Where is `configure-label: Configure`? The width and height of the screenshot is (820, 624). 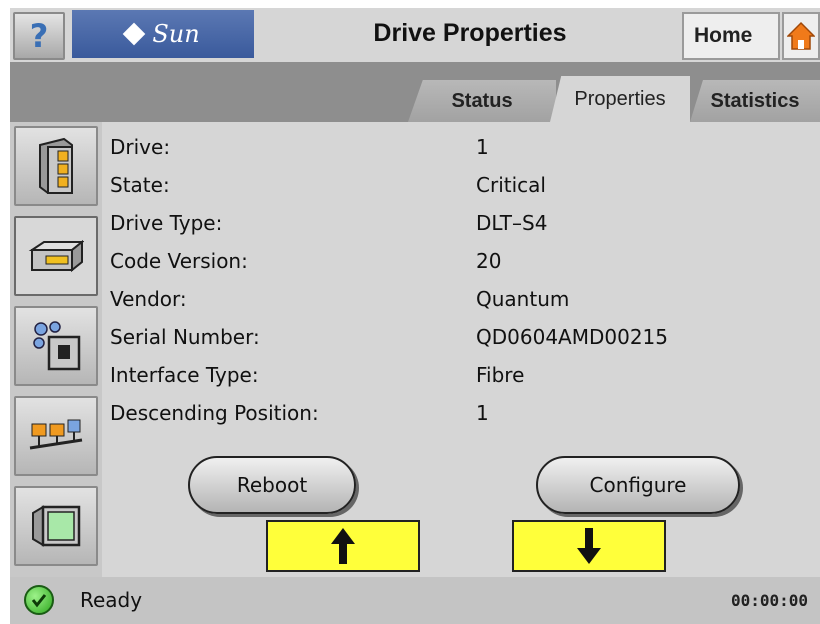
configure-label: Configure is located at coordinates (638, 485).